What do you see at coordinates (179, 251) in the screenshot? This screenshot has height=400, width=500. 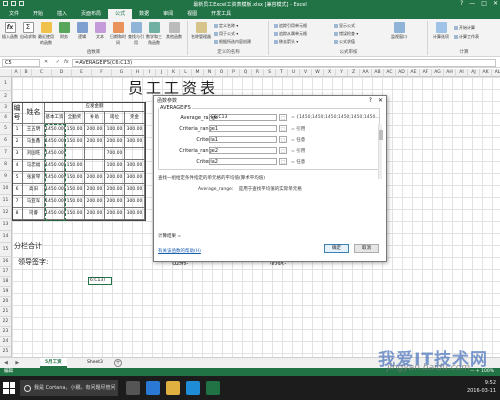 I see `help-link: 有关该函数的帮助(H)` at bounding box center [179, 251].